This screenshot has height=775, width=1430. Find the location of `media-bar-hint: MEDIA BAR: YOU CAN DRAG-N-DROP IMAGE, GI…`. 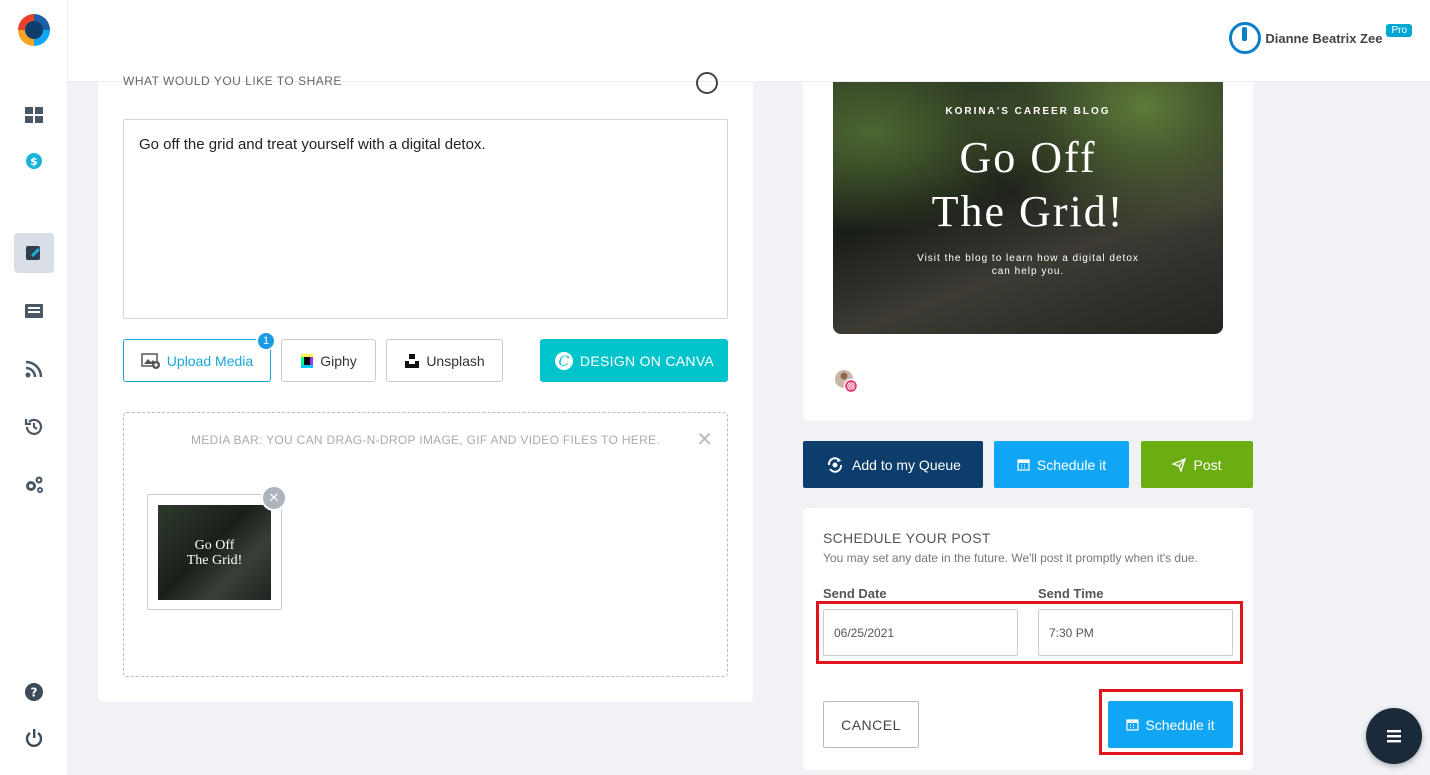

media-bar-hint: MEDIA BAR: YOU CAN DRAG-N-DROP IMAGE, GI… is located at coordinates (425, 440).